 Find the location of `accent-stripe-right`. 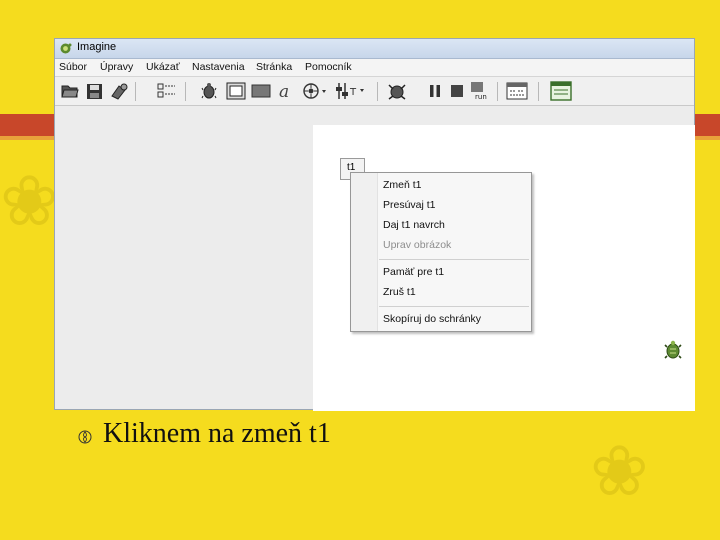

accent-stripe-right is located at coordinates (707, 138).